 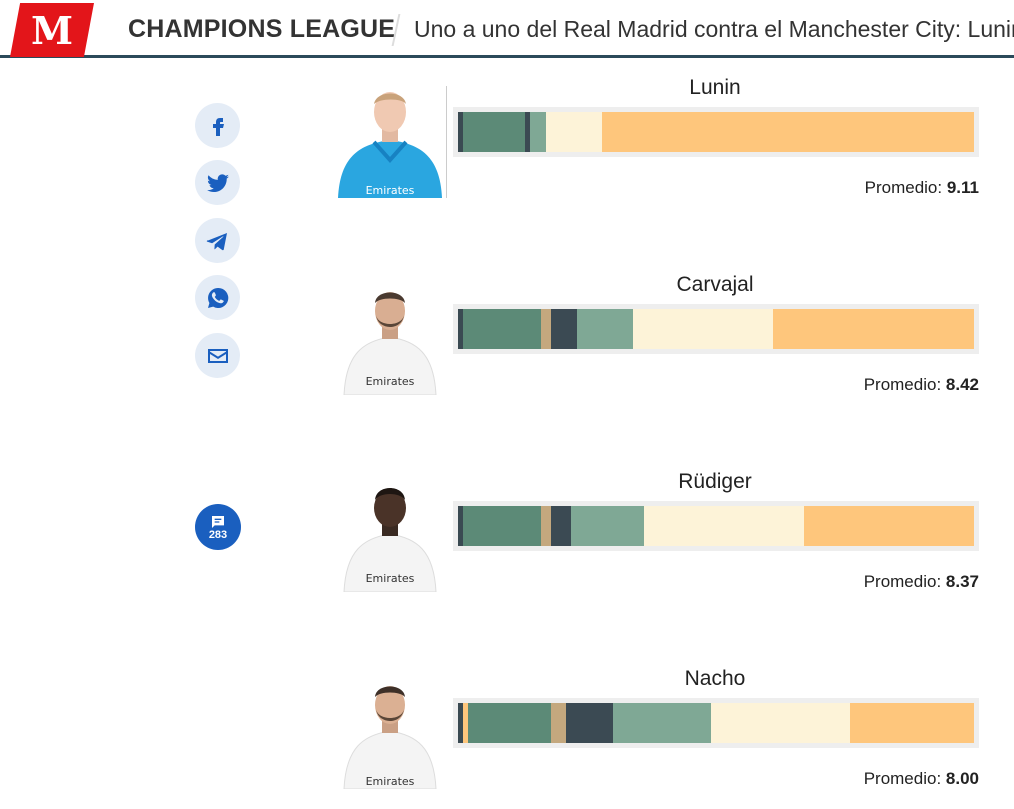 I want to click on marca-logo: M, so click(x=52, y=30).